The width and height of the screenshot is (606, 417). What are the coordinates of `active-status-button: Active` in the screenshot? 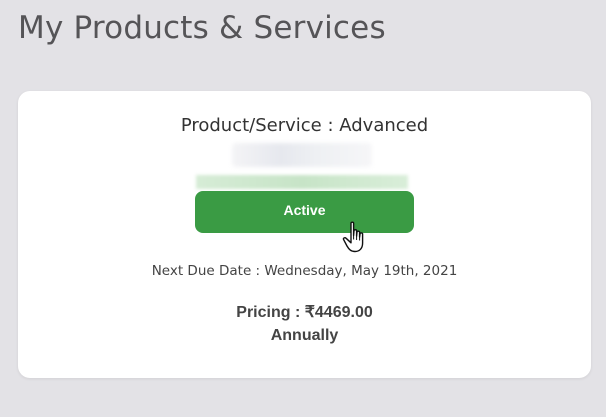 It's located at (304, 212).